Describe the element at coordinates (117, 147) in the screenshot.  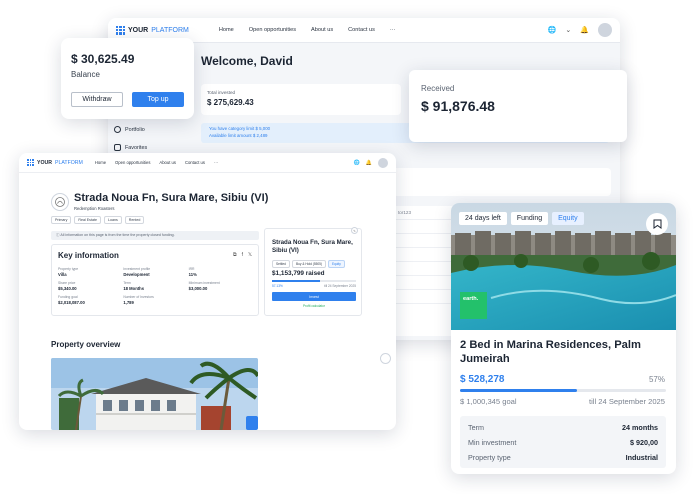
I see `favorites-icon` at that location.